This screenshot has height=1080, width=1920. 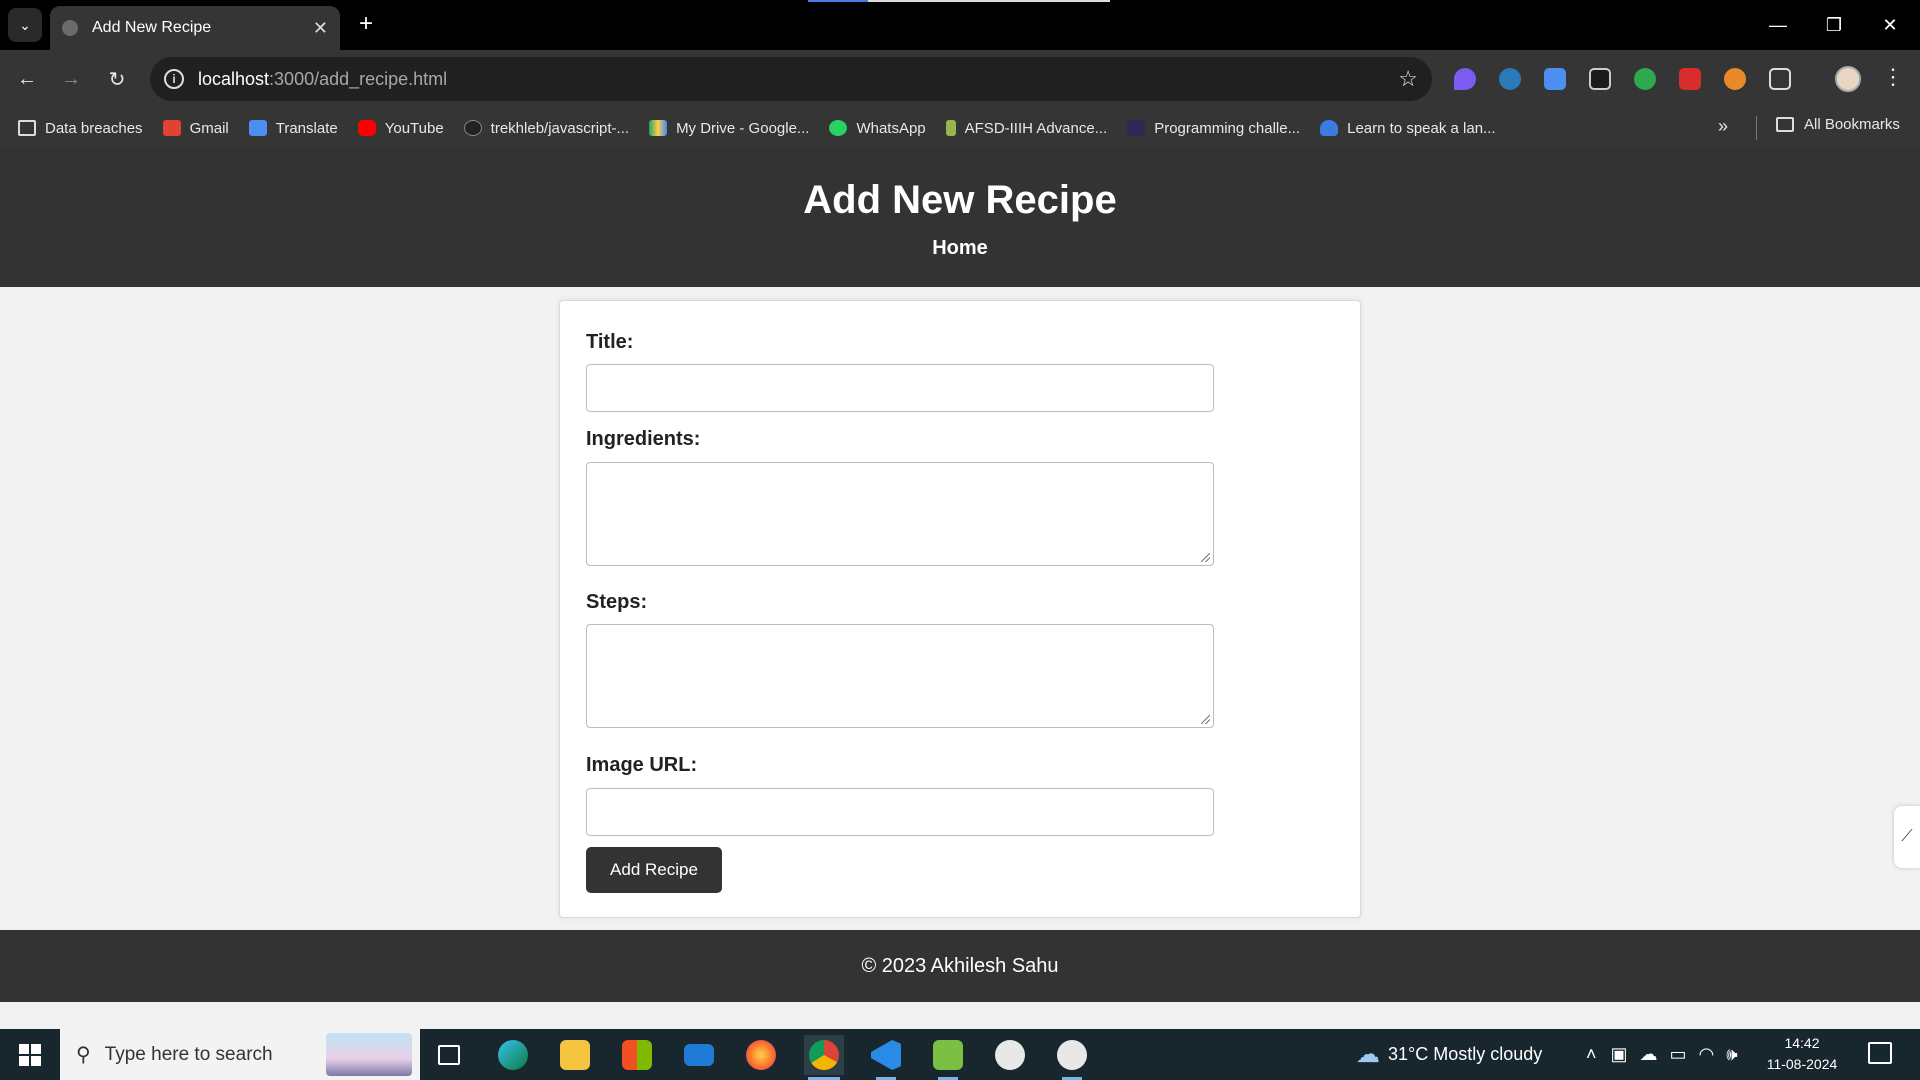 What do you see at coordinates (617, 602) in the screenshot?
I see `steps-label: Steps:` at bounding box center [617, 602].